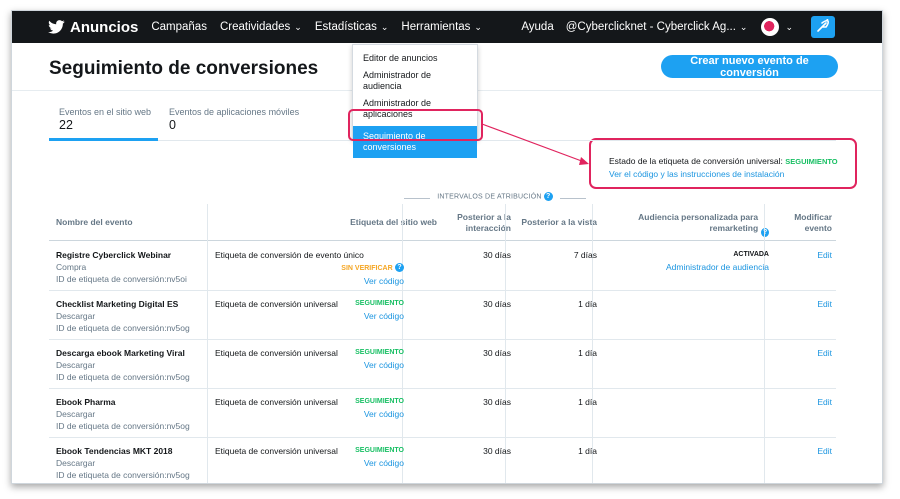 This screenshot has height=499, width=900. What do you see at coordinates (559, 222) in the screenshot?
I see `col-post-view: Posterior a la vista` at bounding box center [559, 222].